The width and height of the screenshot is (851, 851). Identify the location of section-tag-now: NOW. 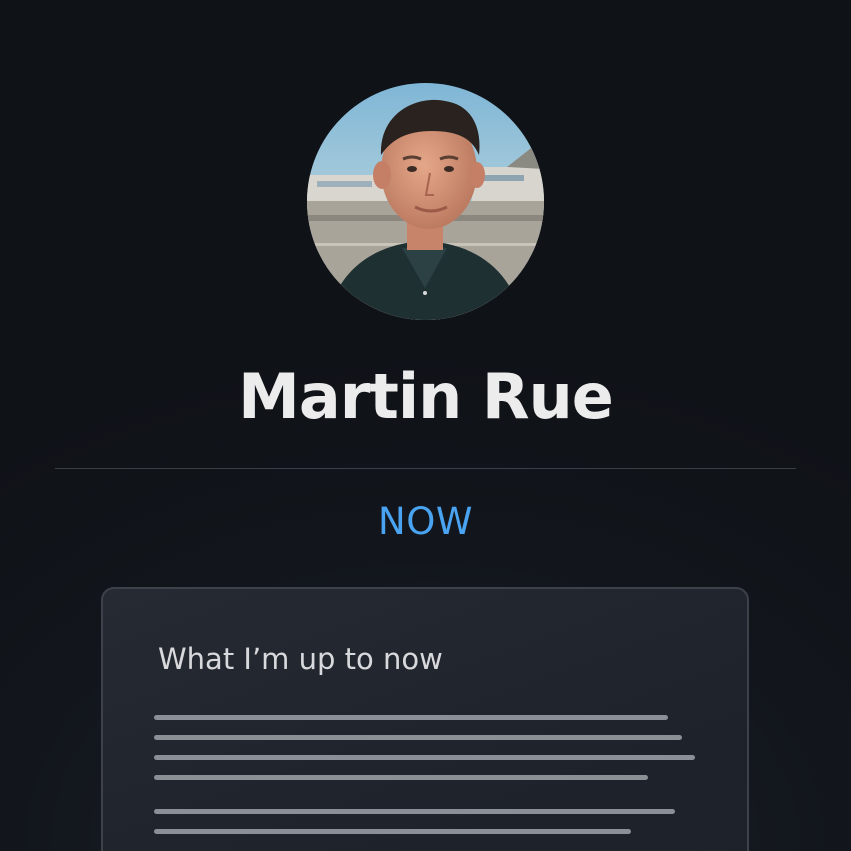
(425, 522).